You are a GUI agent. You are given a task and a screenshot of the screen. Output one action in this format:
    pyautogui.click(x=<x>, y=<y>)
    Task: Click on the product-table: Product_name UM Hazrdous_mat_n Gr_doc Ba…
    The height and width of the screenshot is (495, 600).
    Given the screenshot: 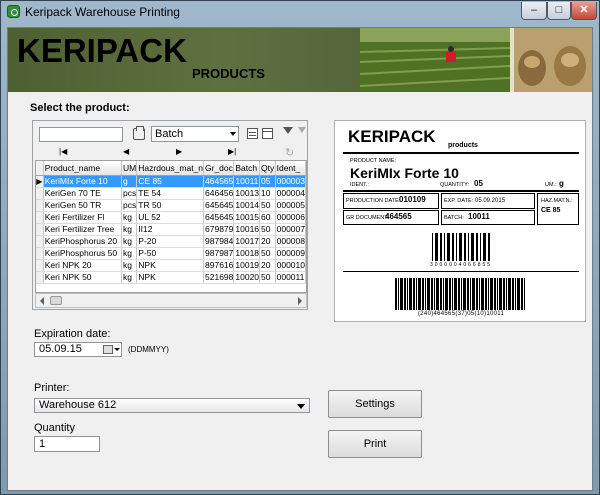 What is the action you would take?
    pyautogui.click(x=171, y=226)
    